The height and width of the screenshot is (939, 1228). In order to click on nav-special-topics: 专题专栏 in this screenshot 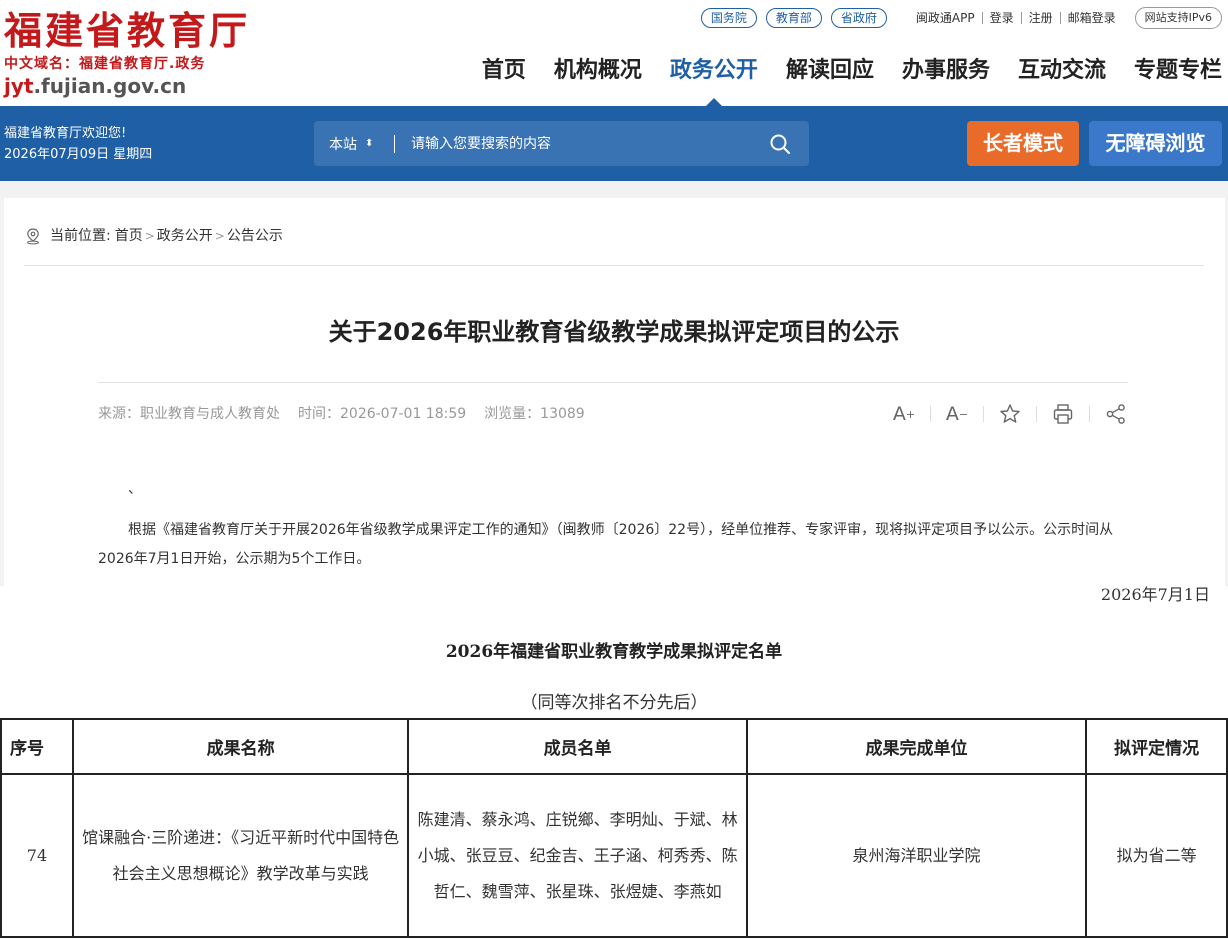, I will do `click(1178, 71)`.